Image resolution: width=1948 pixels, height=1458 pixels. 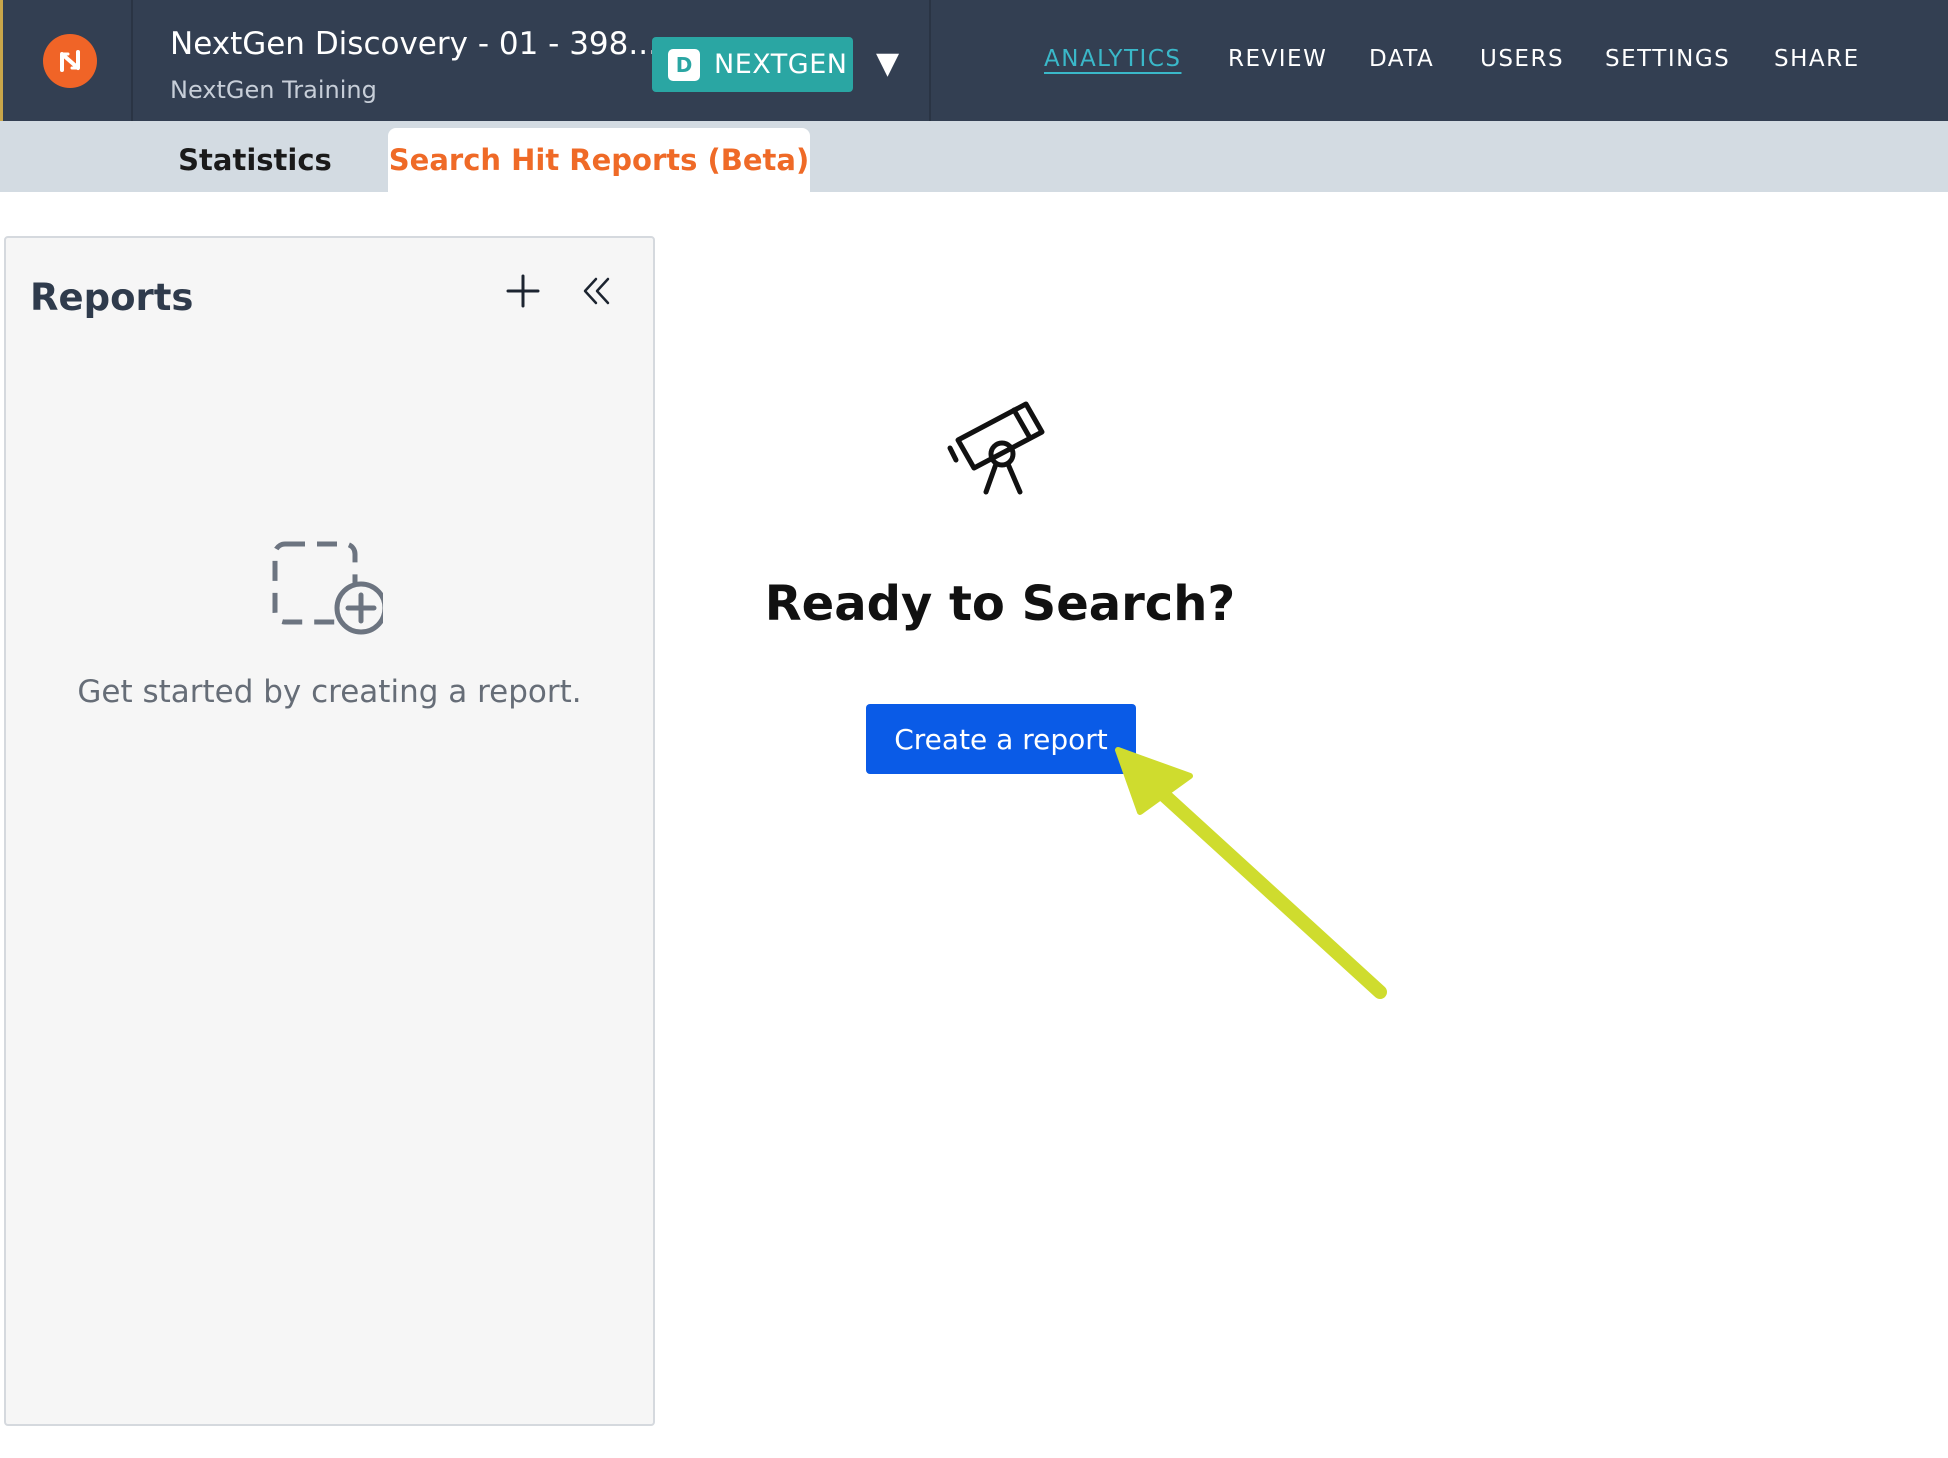 What do you see at coordinates (329, 692) in the screenshot?
I see `empty-state-text: Get started by creating a report.` at bounding box center [329, 692].